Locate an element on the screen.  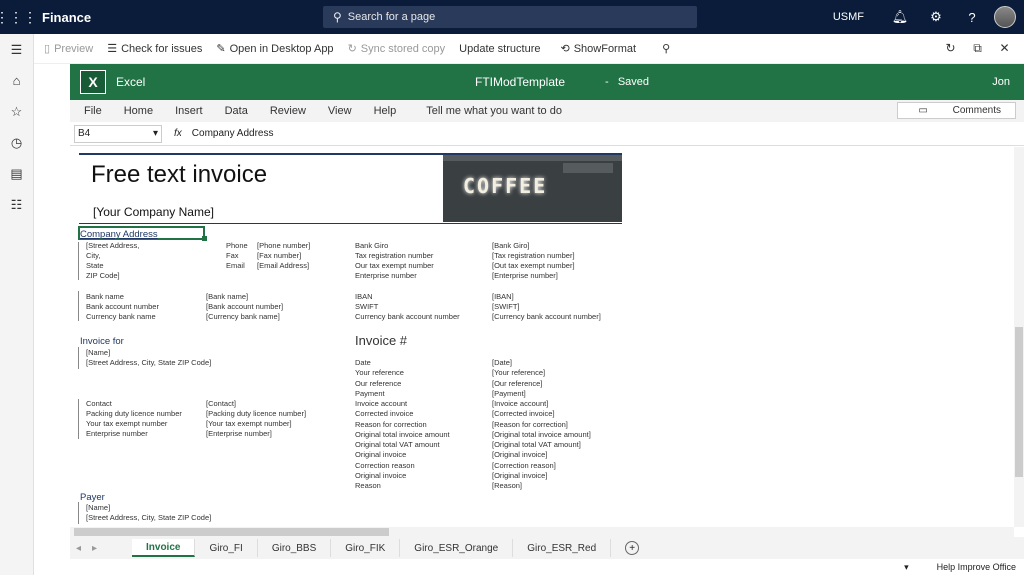
bank-label: Bank name is located at coordinates (105, 296).